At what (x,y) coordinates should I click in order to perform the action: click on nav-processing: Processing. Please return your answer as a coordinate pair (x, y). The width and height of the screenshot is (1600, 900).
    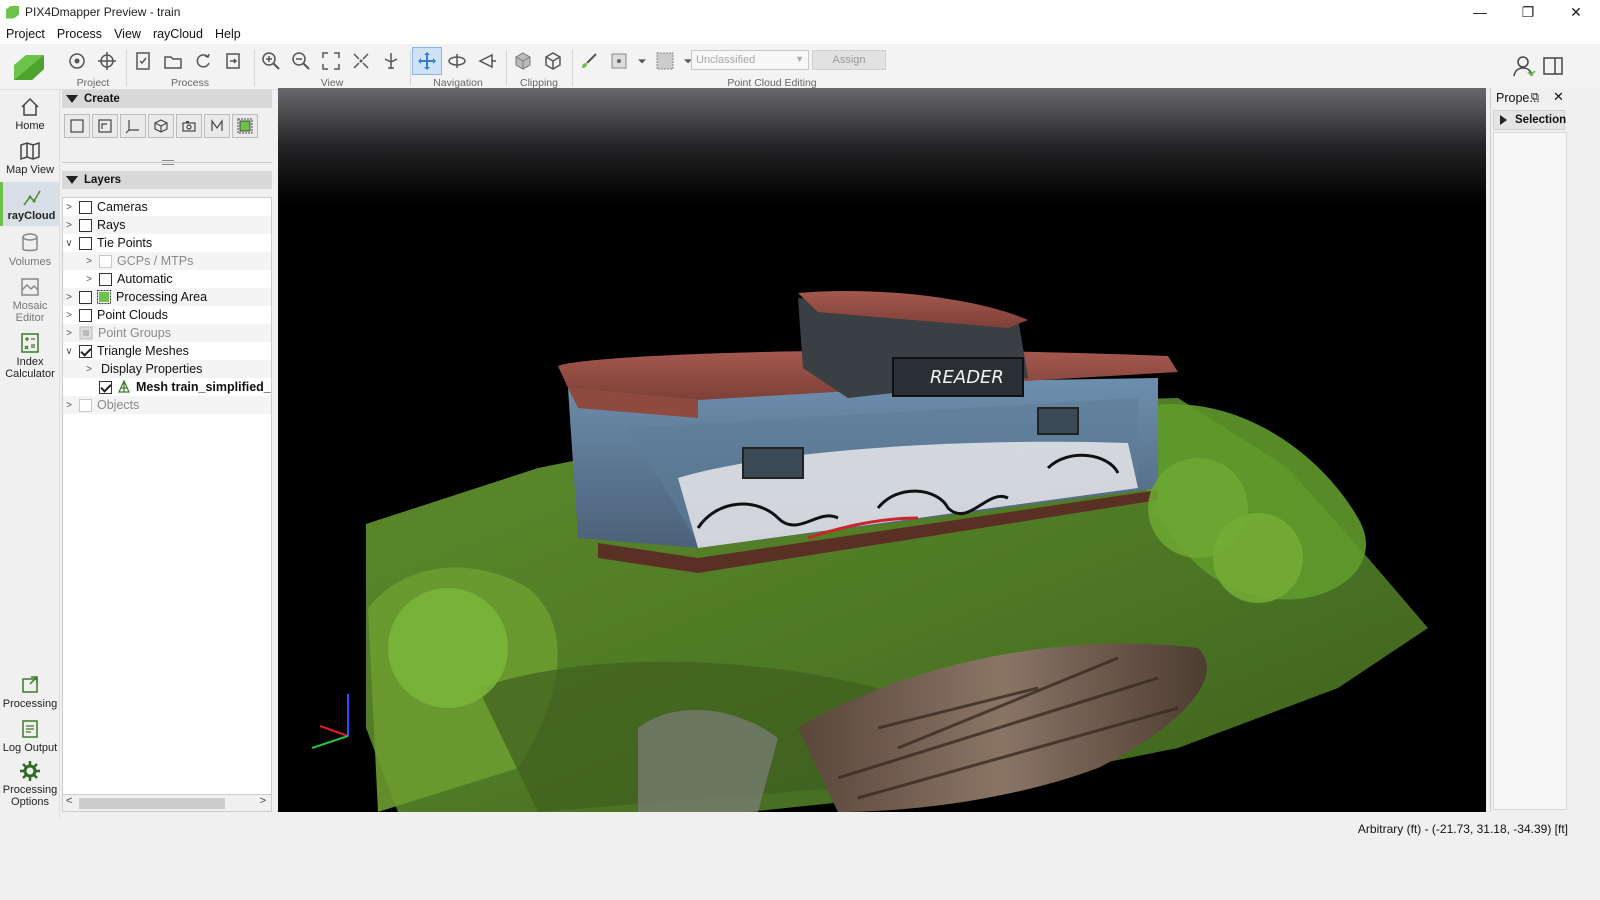
    Looking at the image, I should click on (30, 695).